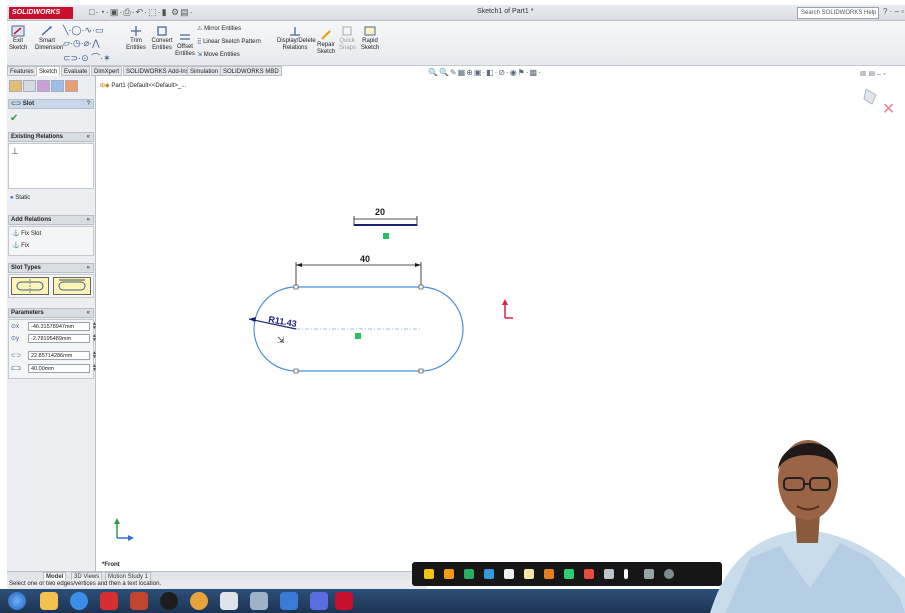  Describe the element at coordinates (185, 37) in the screenshot. I see `offset-entities-icon` at that location.